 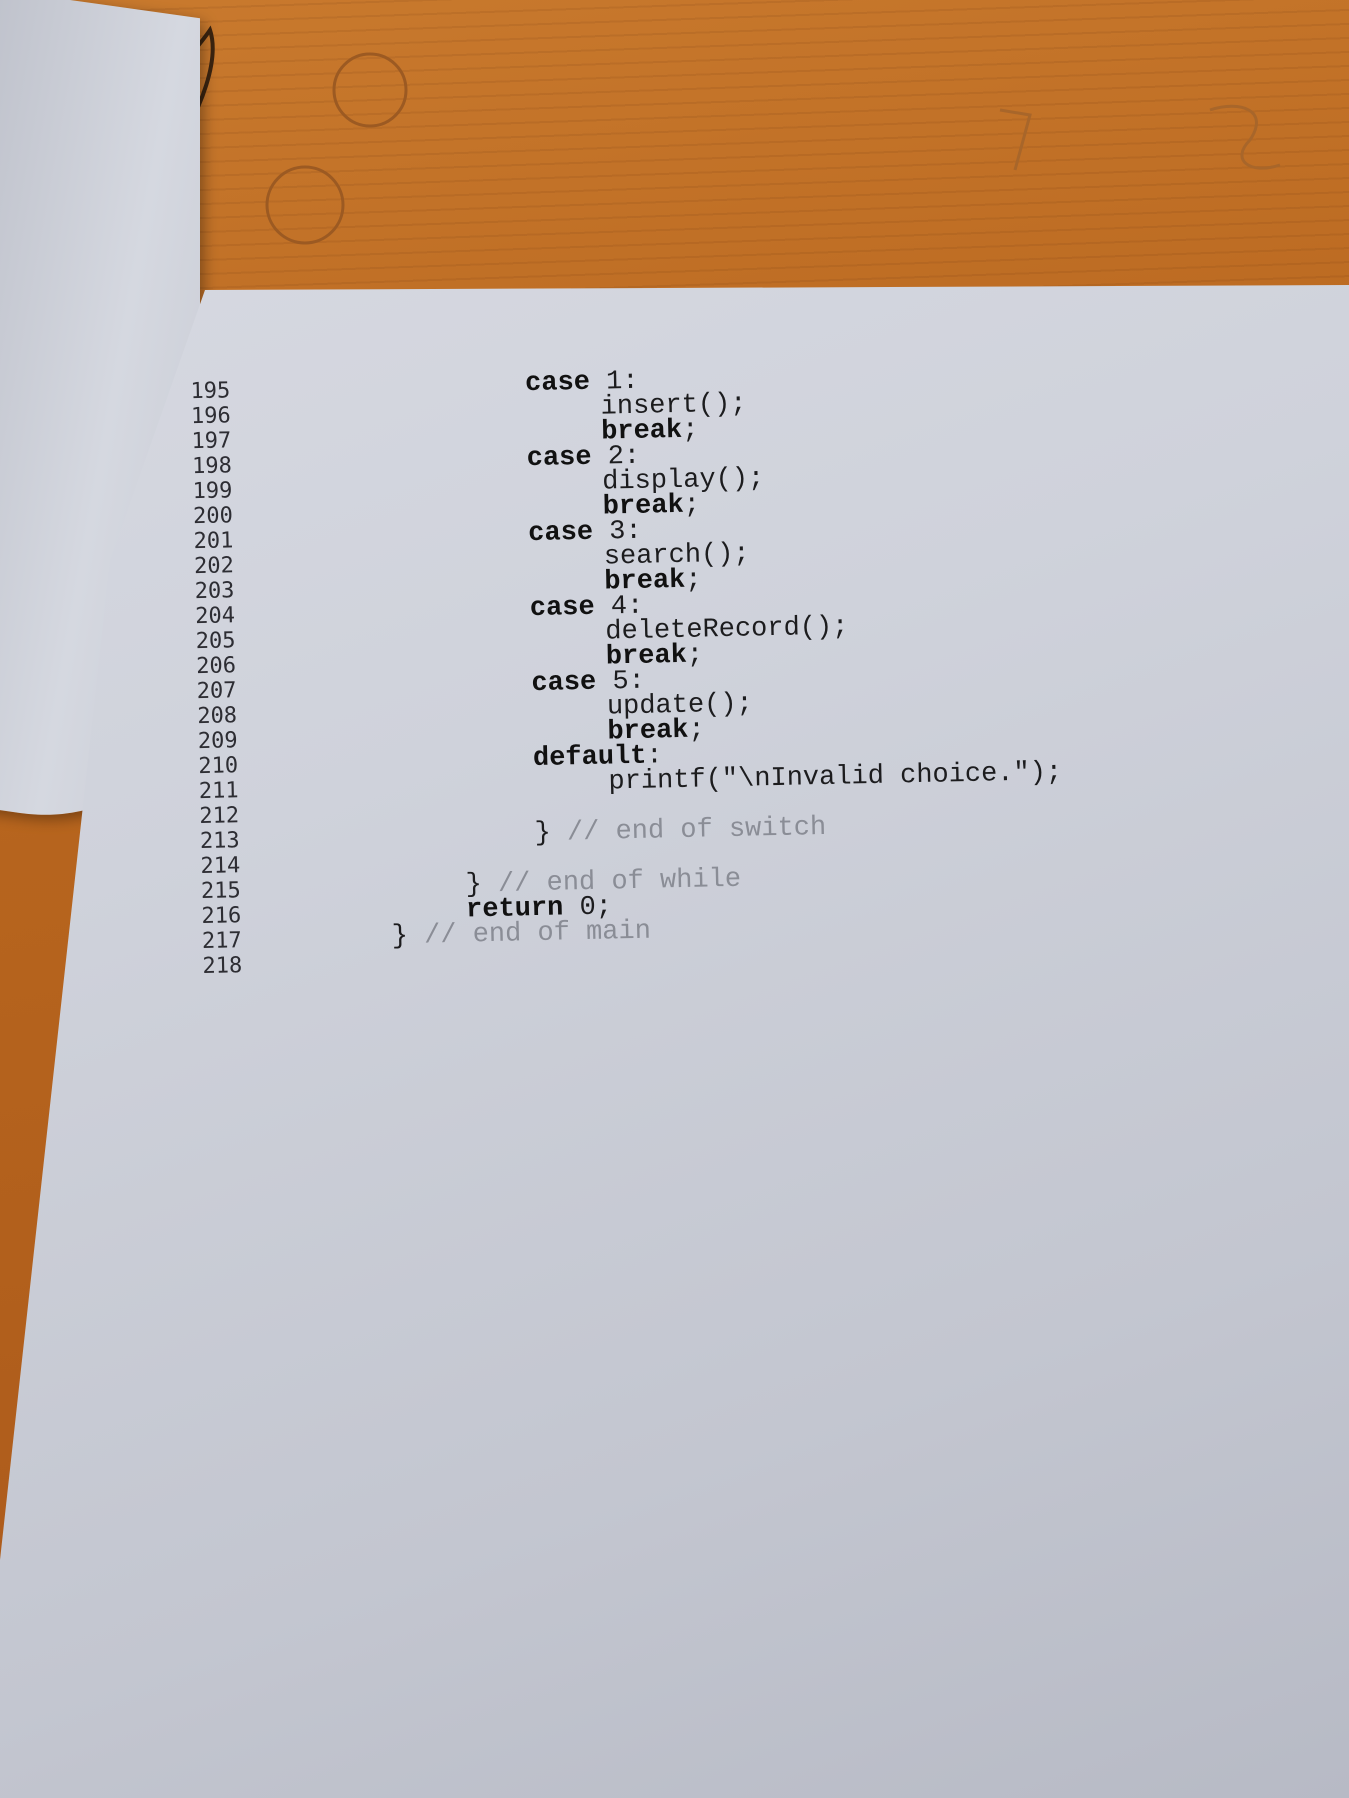 What do you see at coordinates (721, 135) in the screenshot?
I see `table-doodle-marks` at bounding box center [721, 135].